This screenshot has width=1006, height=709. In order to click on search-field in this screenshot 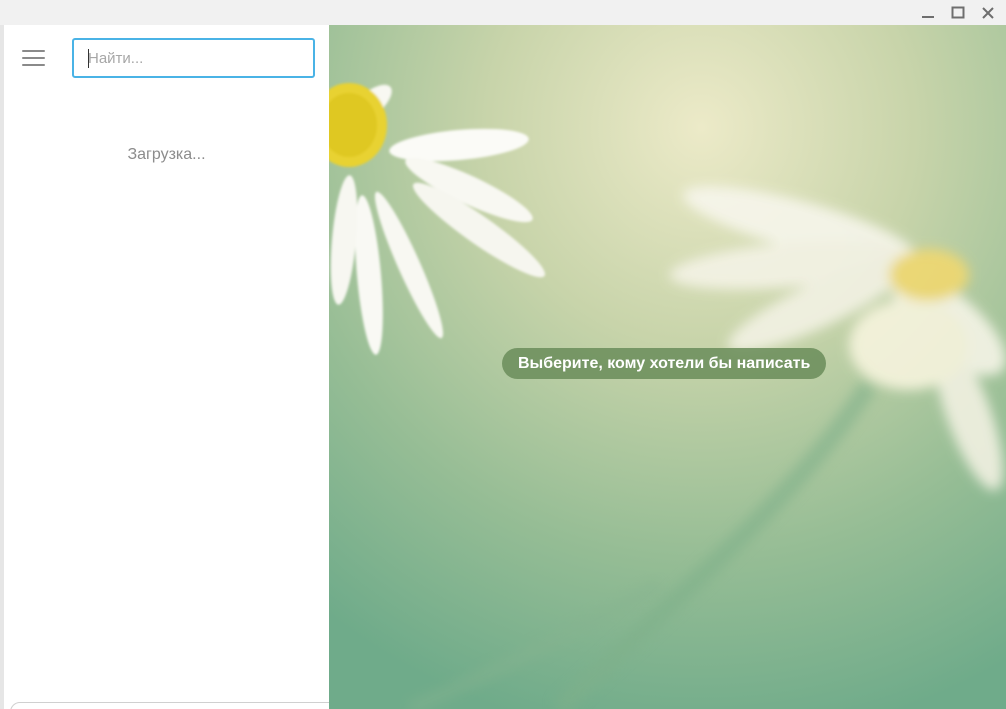, I will do `click(193, 58)`.